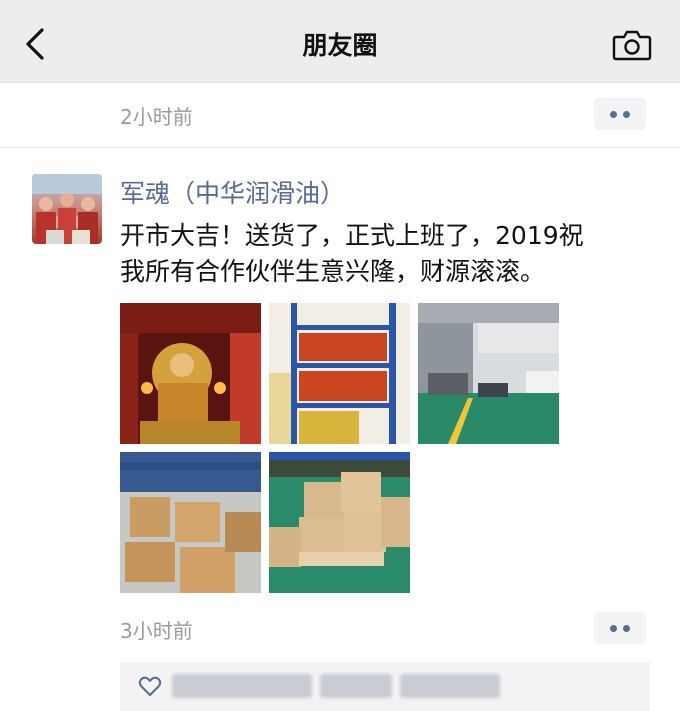  I want to click on top-navbar: 朋友圈, so click(340, 41).